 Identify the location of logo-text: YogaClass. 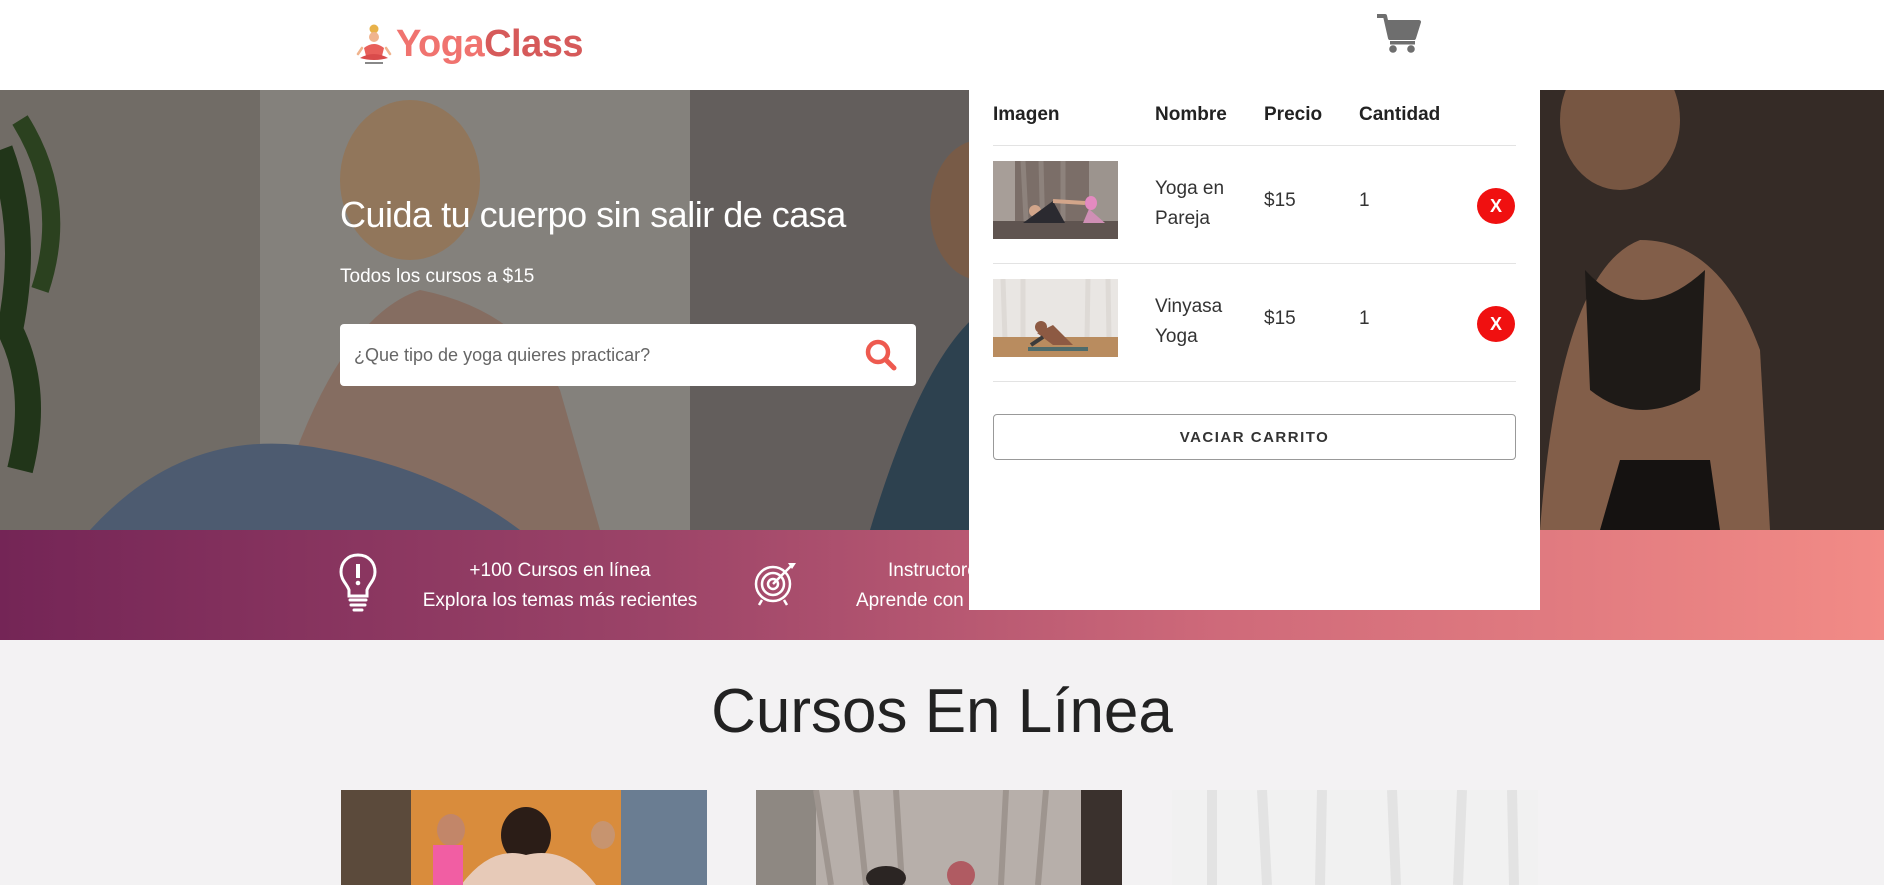
(489, 43).